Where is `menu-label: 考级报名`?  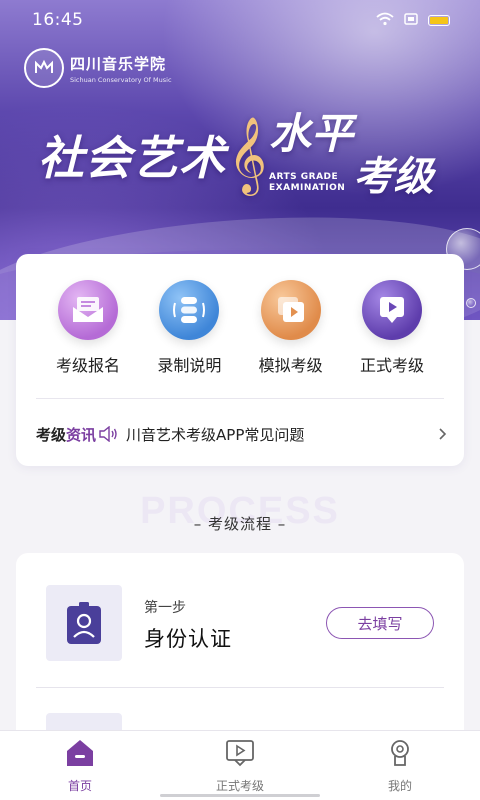
menu-label: 考级报名 is located at coordinates (87, 365).